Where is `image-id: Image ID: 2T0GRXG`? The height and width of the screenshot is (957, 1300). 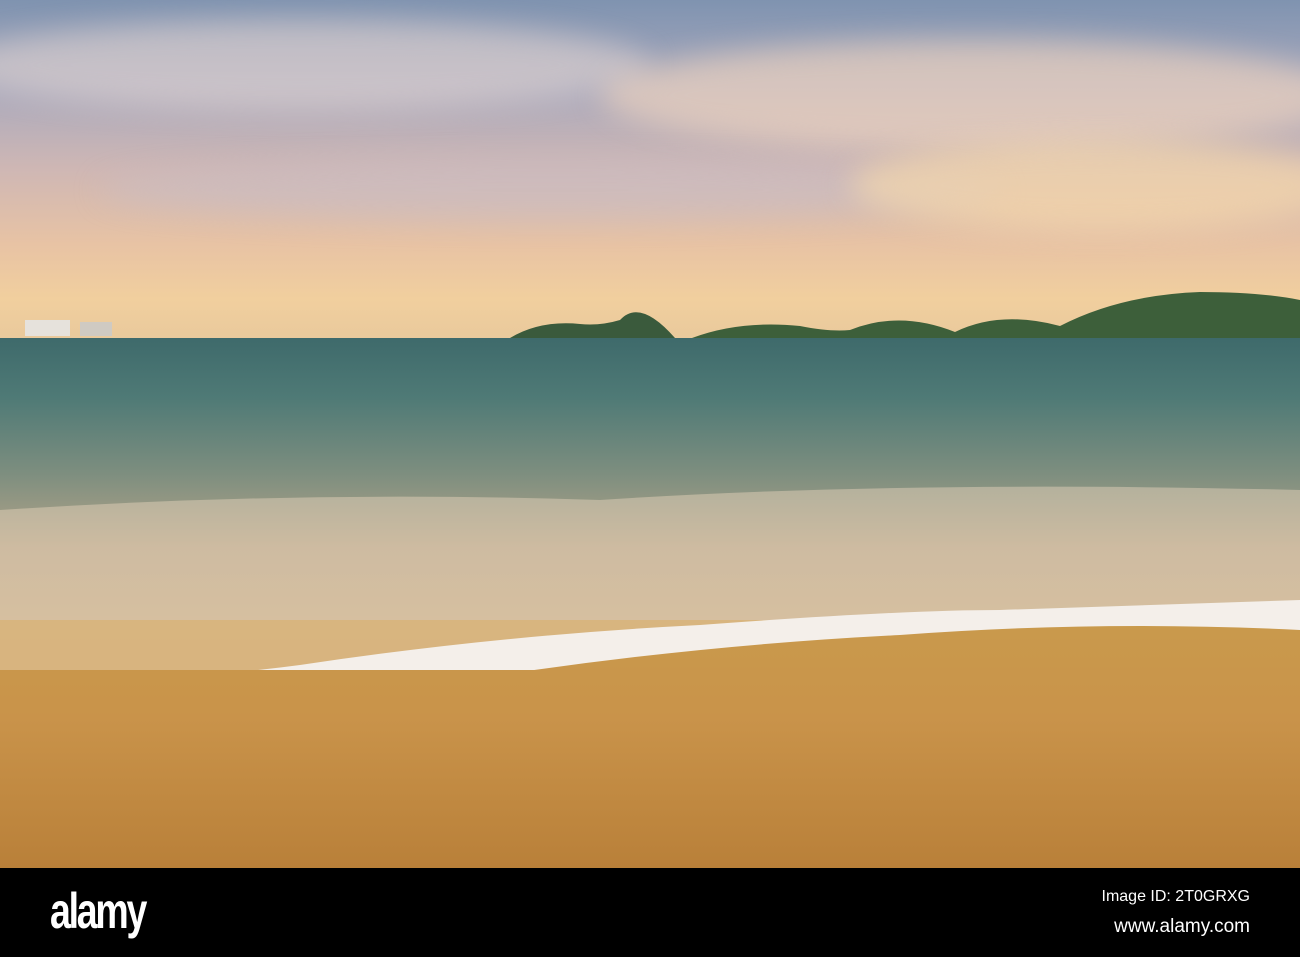
image-id: Image ID: 2T0GRXG is located at coordinates (1176, 896).